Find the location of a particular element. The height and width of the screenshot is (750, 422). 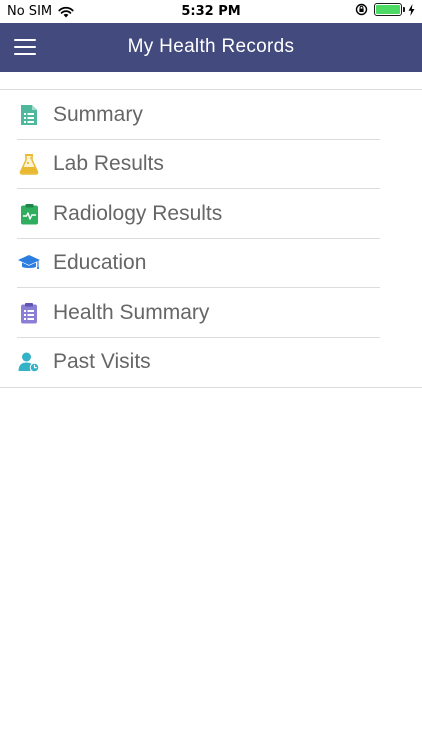

clipboard-pulse-icon is located at coordinates (29, 214).